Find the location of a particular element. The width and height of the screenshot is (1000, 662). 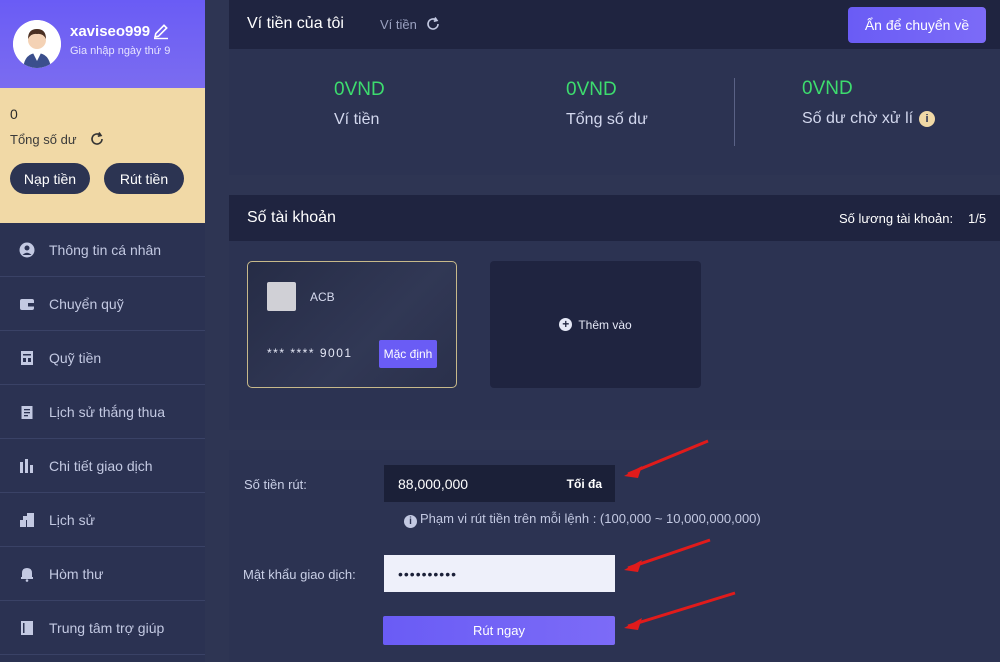

balance-box: 0 Tổng số dư Nạp tiền Rút tiền is located at coordinates (102, 155).